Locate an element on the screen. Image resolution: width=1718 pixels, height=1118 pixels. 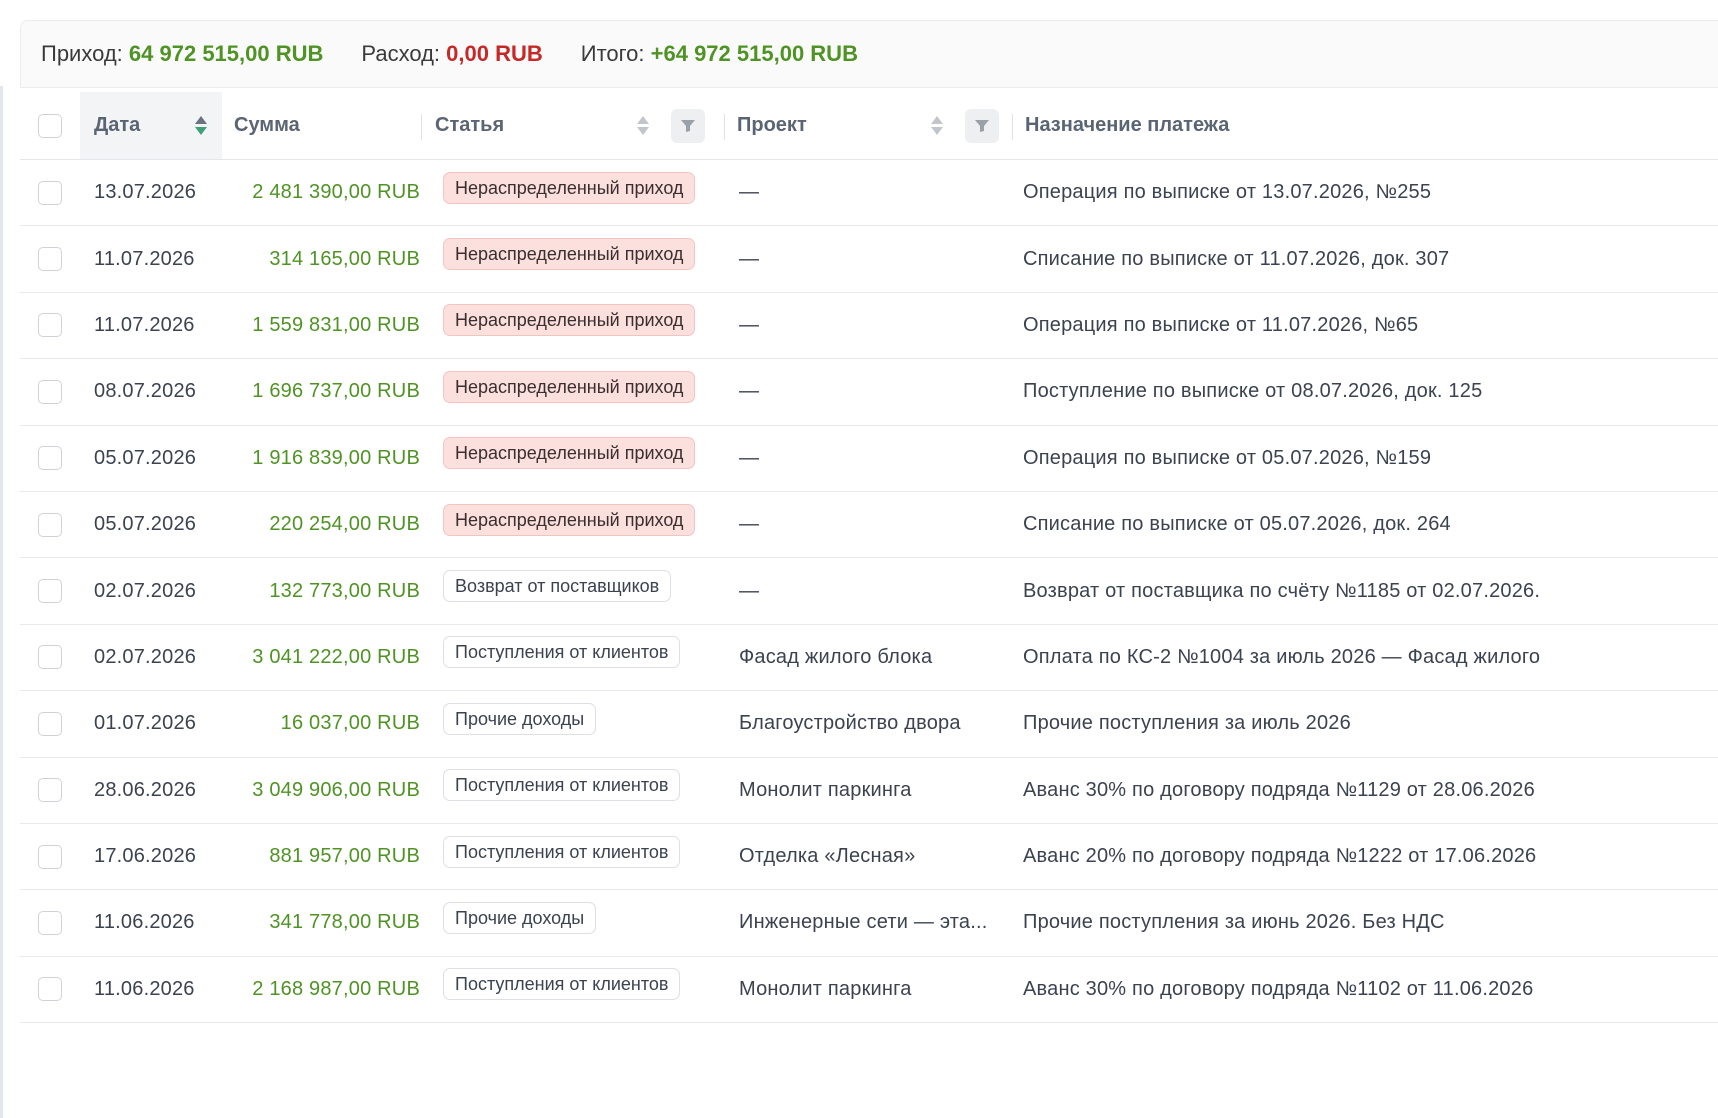
row-date: 11.07.2026 is located at coordinates (144, 324).